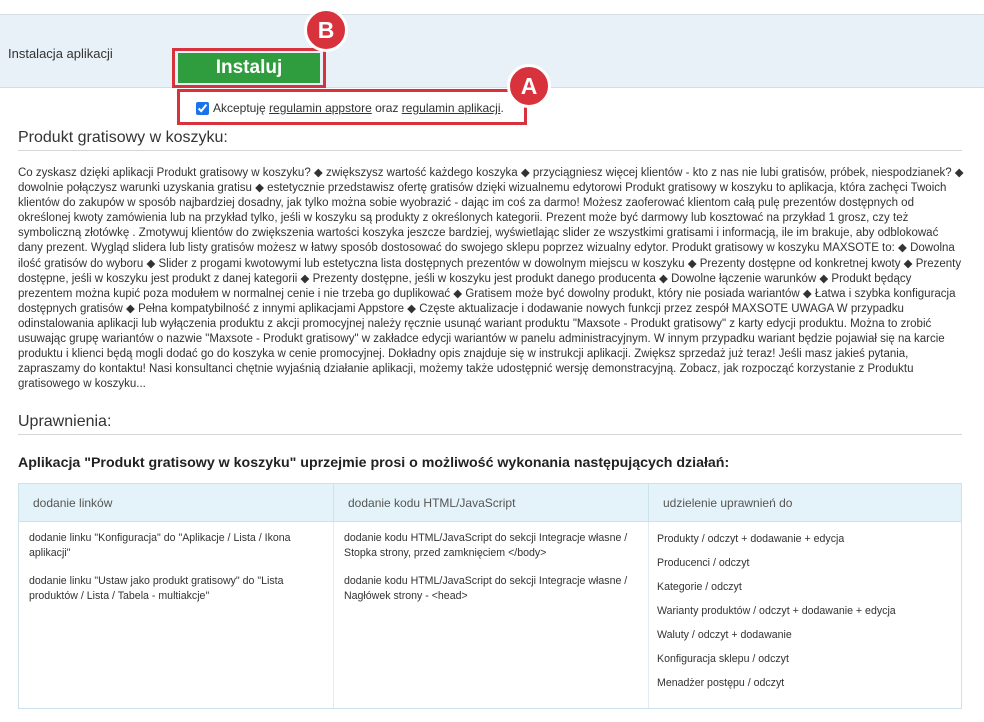 Image resolution: width=984 pixels, height=722 pixels. Describe the element at coordinates (502, 108) in the screenshot. I see `accept-text-after: .` at that location.